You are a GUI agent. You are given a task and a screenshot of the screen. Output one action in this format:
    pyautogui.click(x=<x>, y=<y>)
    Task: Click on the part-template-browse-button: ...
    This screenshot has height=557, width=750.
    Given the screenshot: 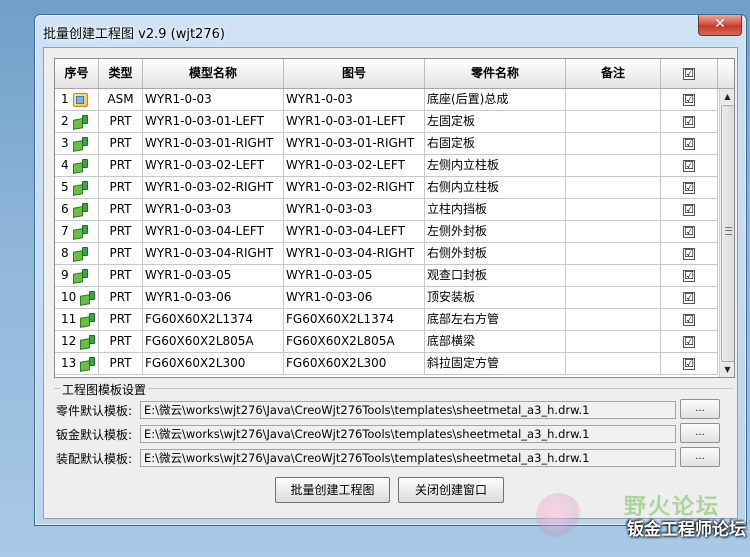 What is the action you would take?
    pyautogui.click(x=700, y=409)
    